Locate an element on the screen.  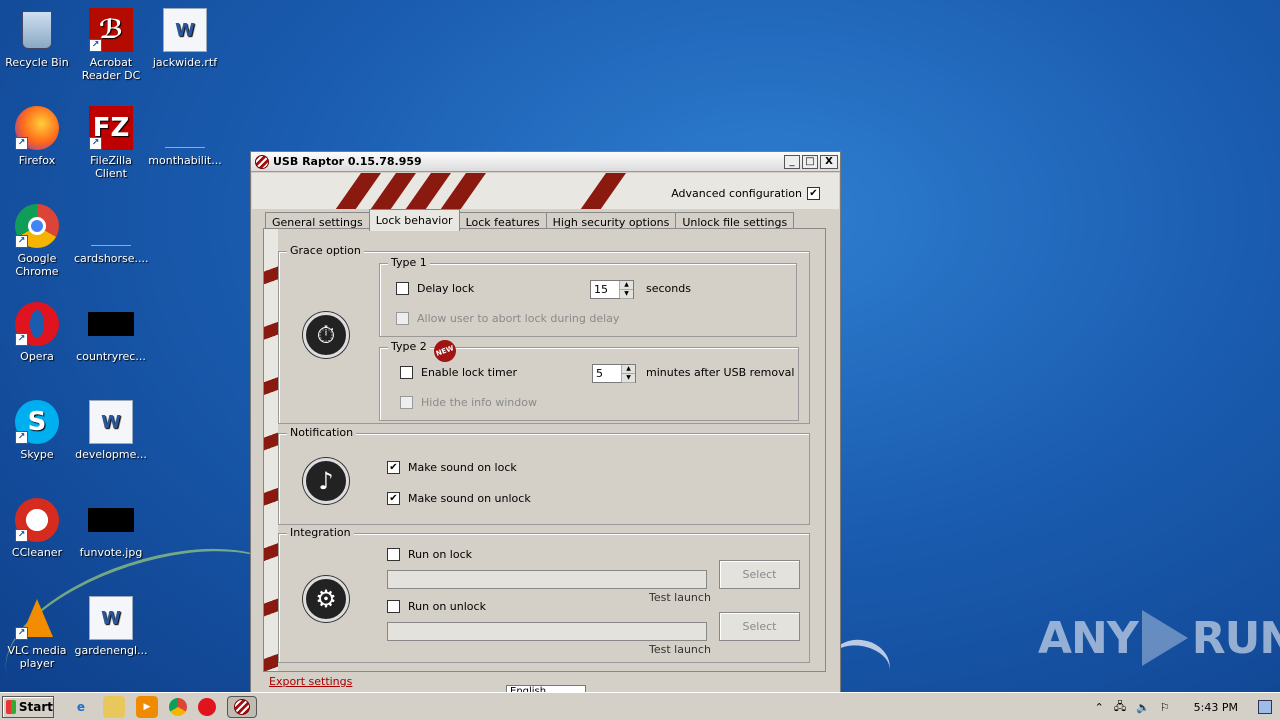
desktop-icon-vlc: ↗ VLC media player is located at coordinates (37, 633).